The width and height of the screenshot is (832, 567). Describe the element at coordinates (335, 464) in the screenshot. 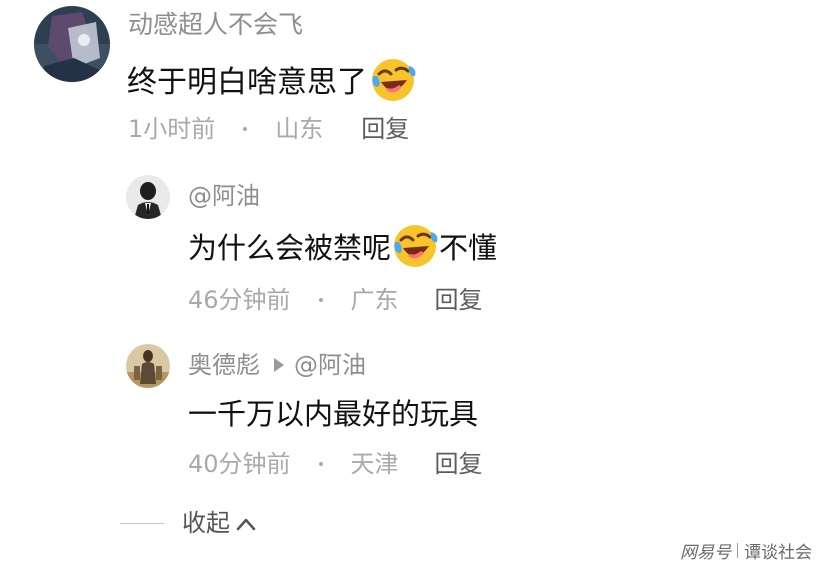

I see `reply-meta: 40分钟前 天津 回复` at that location.